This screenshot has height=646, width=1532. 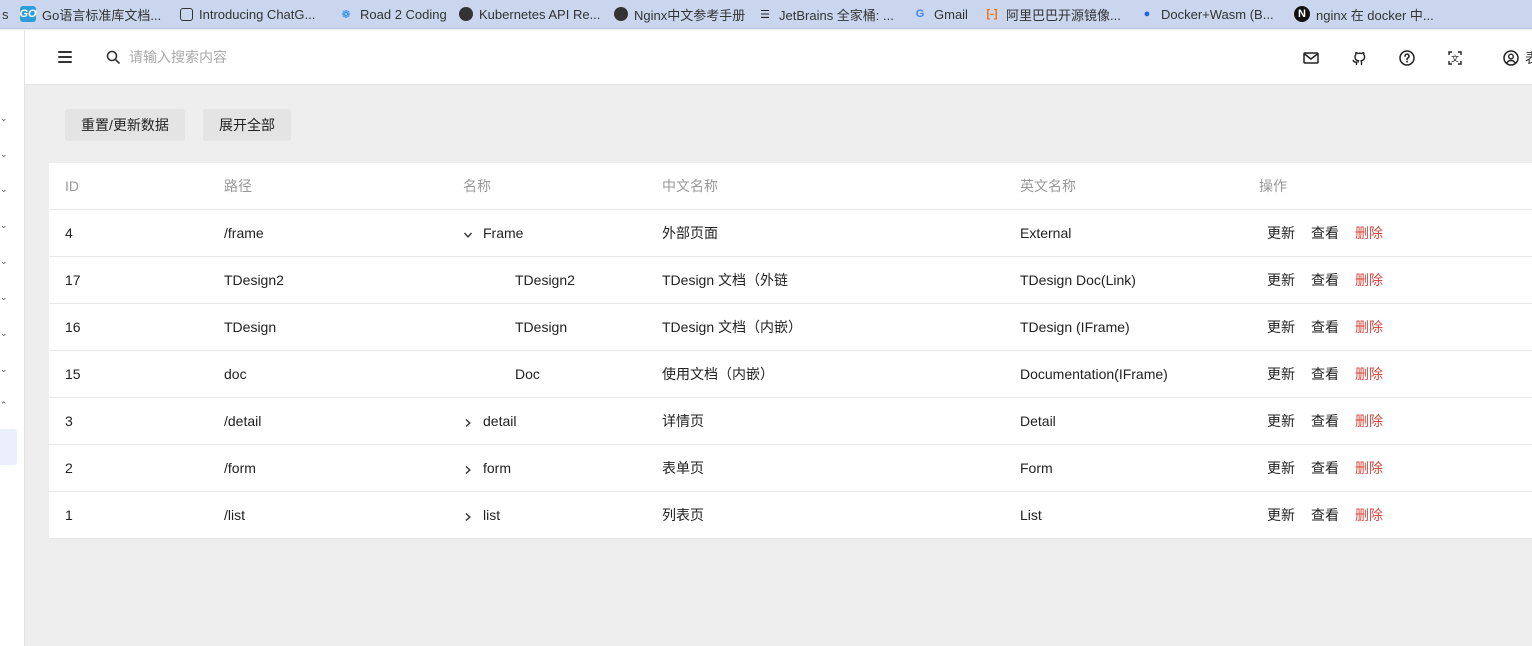 I want to click on cell-cn-name: 列表页, so click(x=683, y=515).